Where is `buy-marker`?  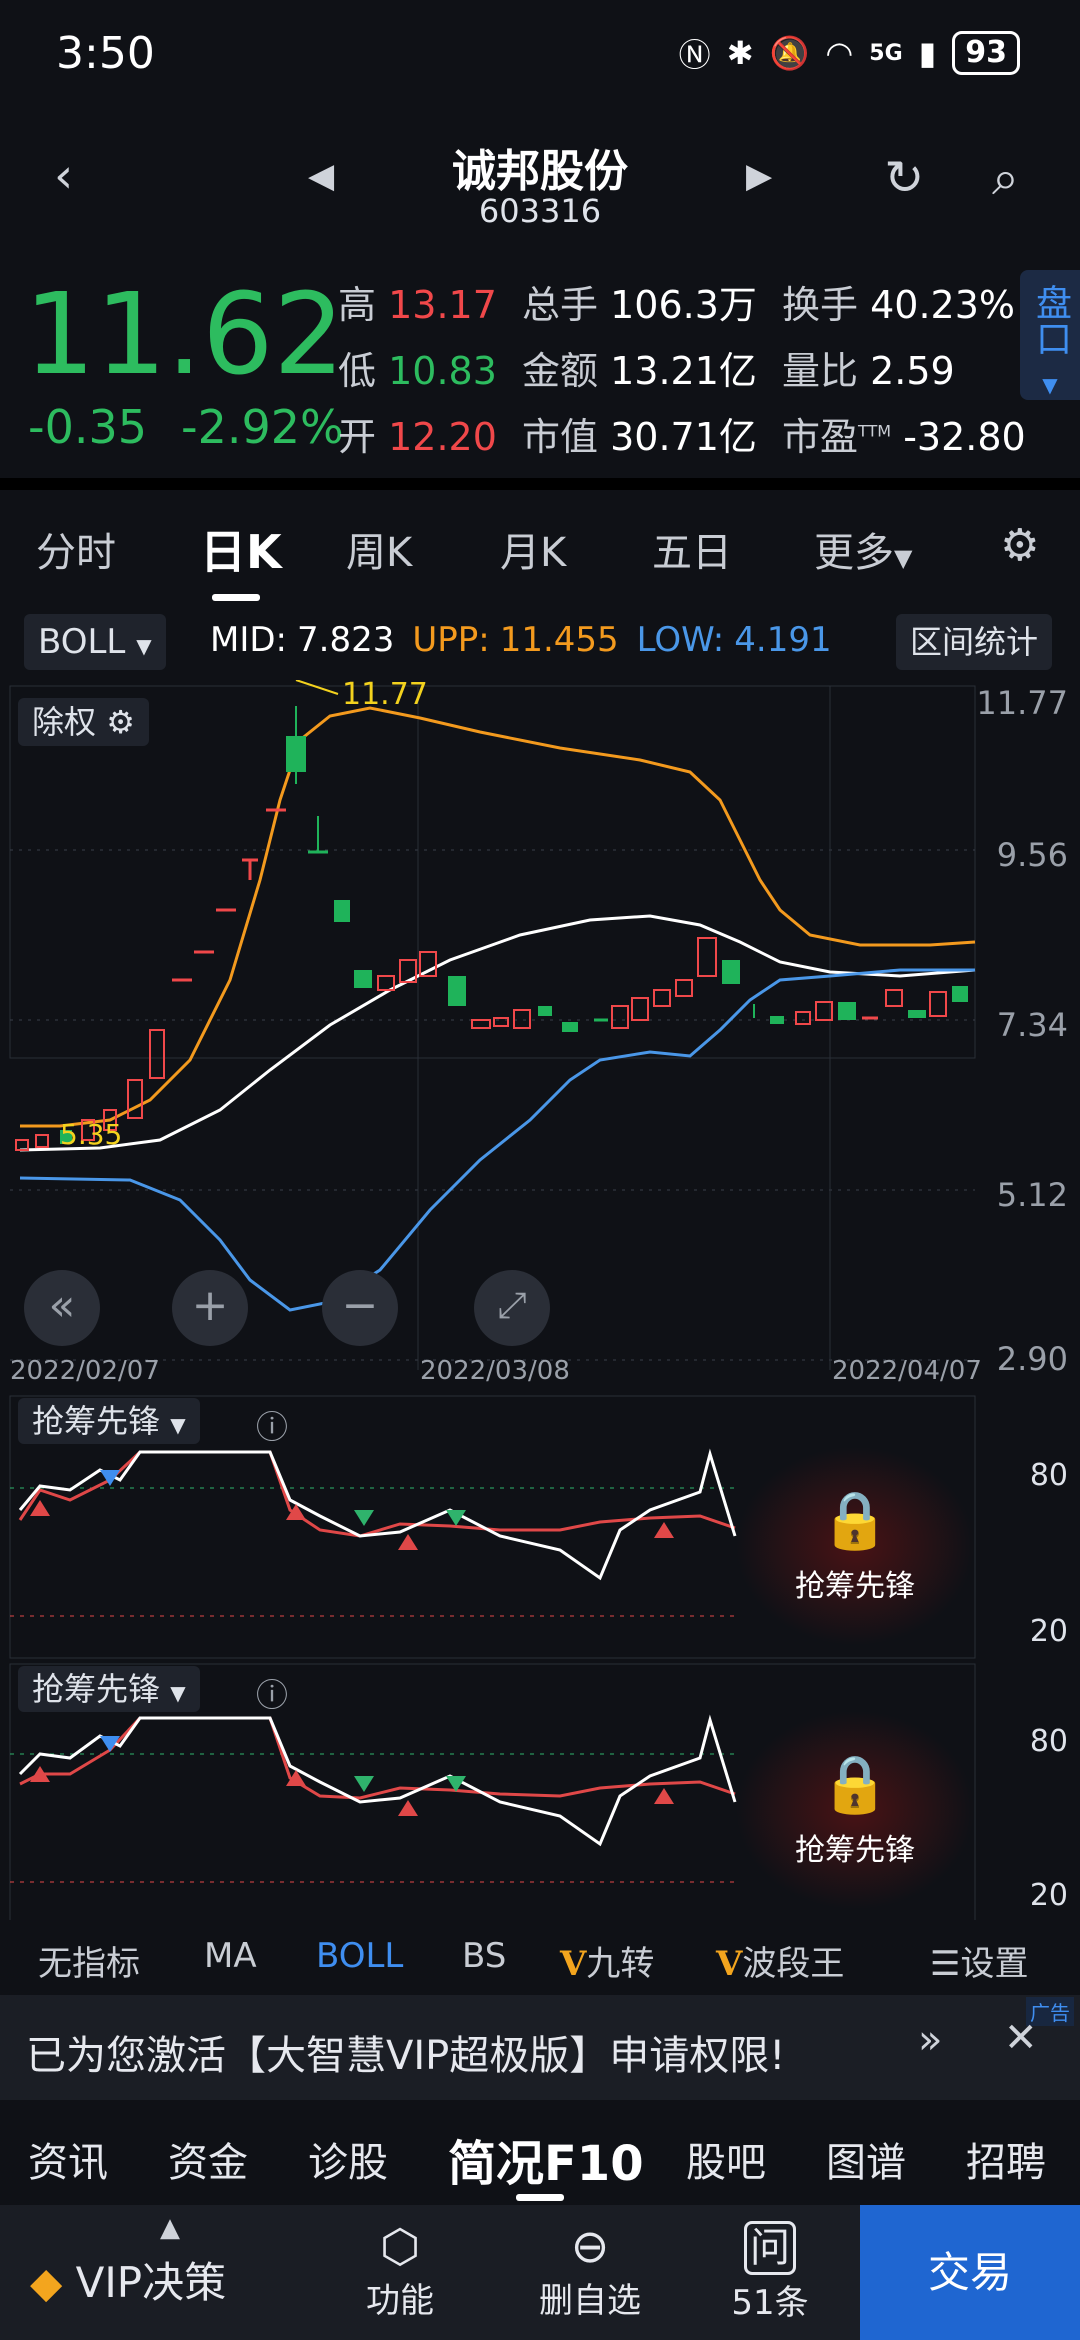
buy-marker is located at coordinates (408, 1808).